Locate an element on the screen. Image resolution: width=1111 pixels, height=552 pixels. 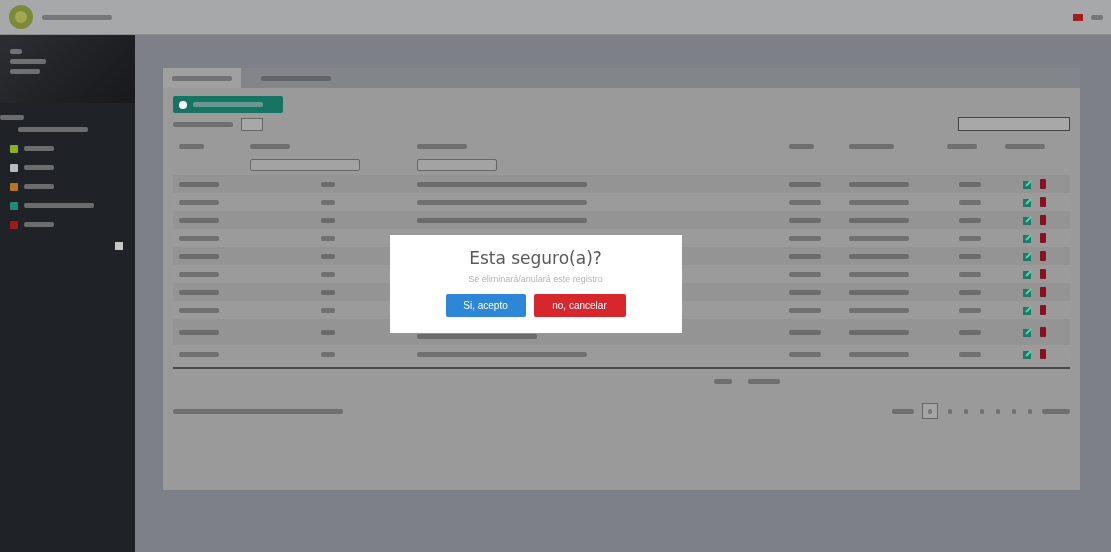
emblem-logo is located at coordinates (21, 17).